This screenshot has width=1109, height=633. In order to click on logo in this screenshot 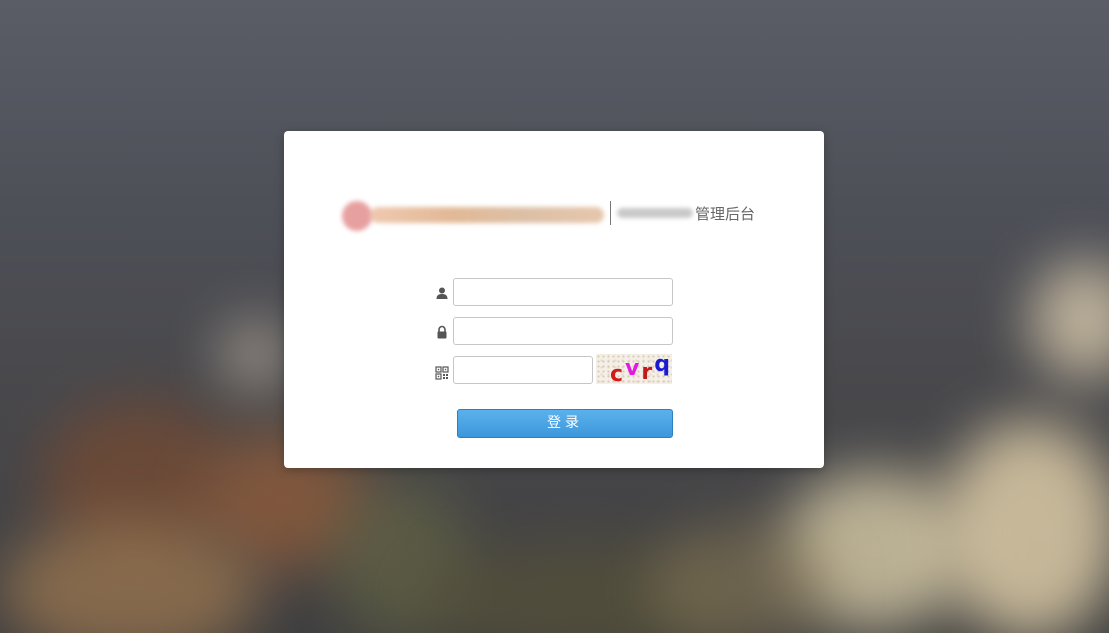, I will do `click(473, 213)`.